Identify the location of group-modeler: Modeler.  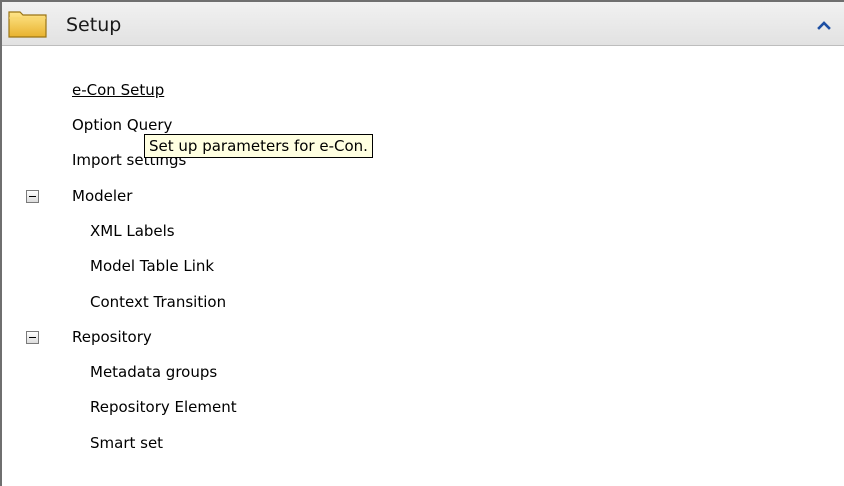
(102, 196).